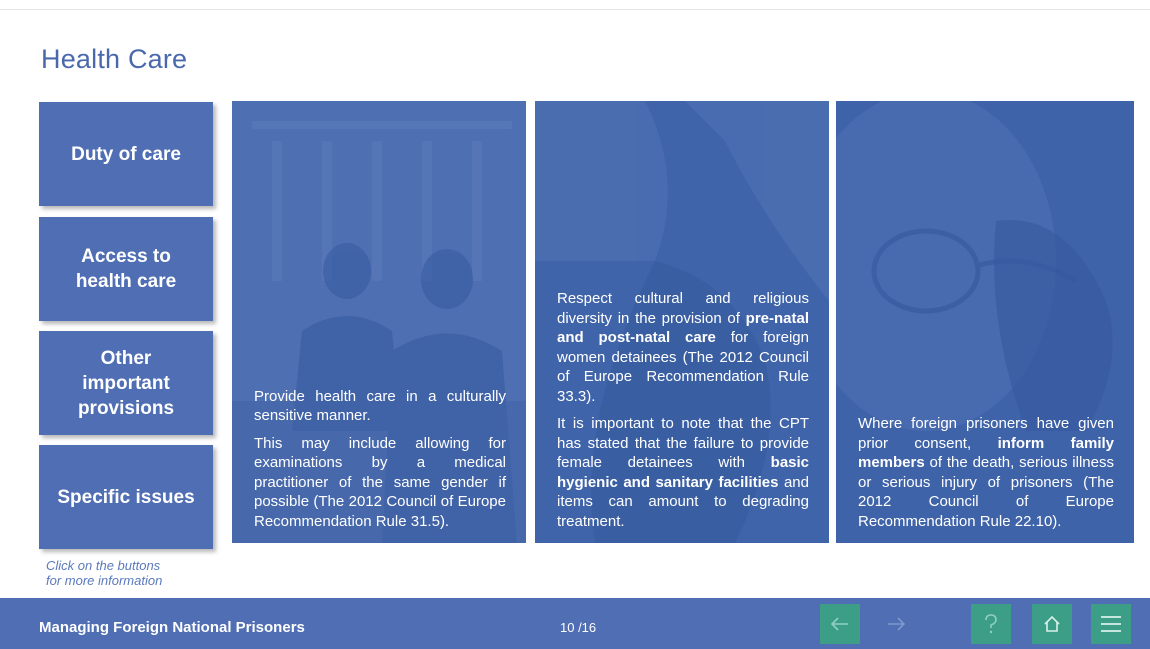 Image resolution: width=1150 pixels, height=649 pixels. I want to click on hamburger-menu-icon, so click(1111, 624).